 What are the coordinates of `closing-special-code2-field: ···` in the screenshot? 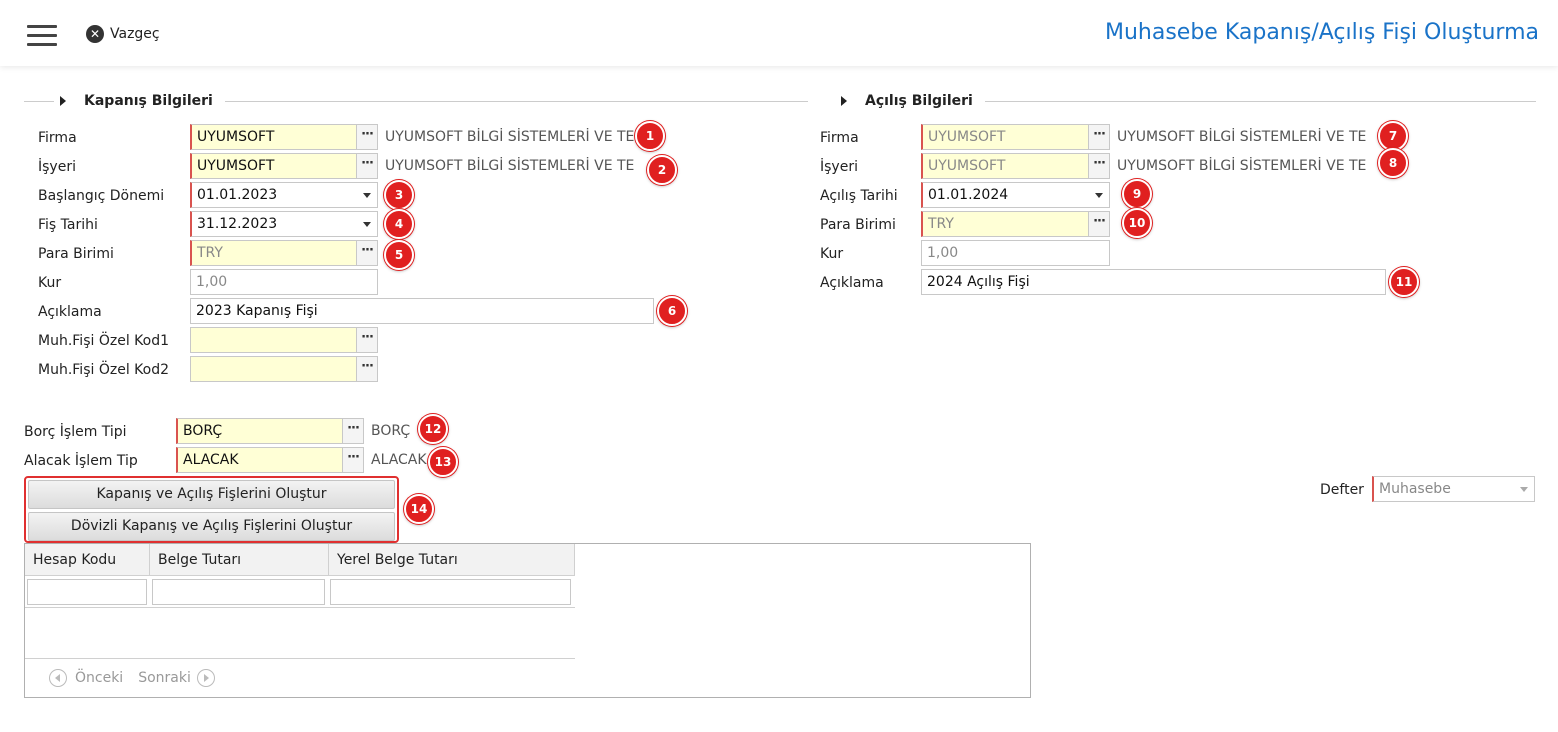 It's located at (284, 369).